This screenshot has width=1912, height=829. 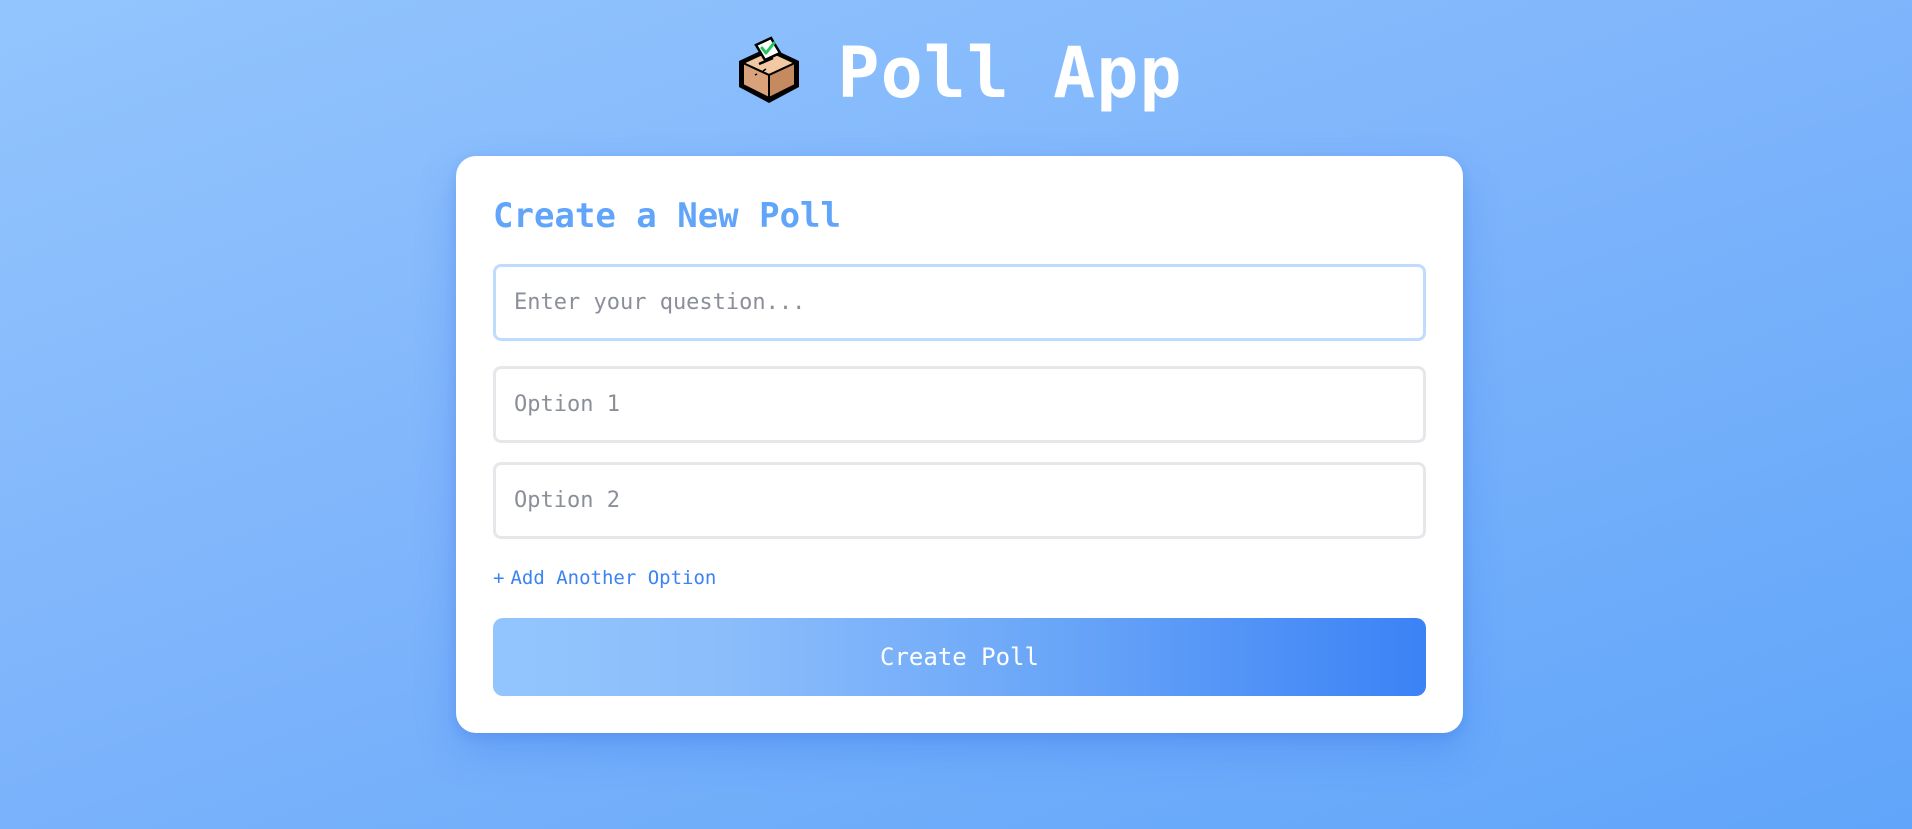 What do you see at coordinates (959, 657) in the screenshot?
I see `create-poll-button: Create Poll` at bounding box center [959, 657].